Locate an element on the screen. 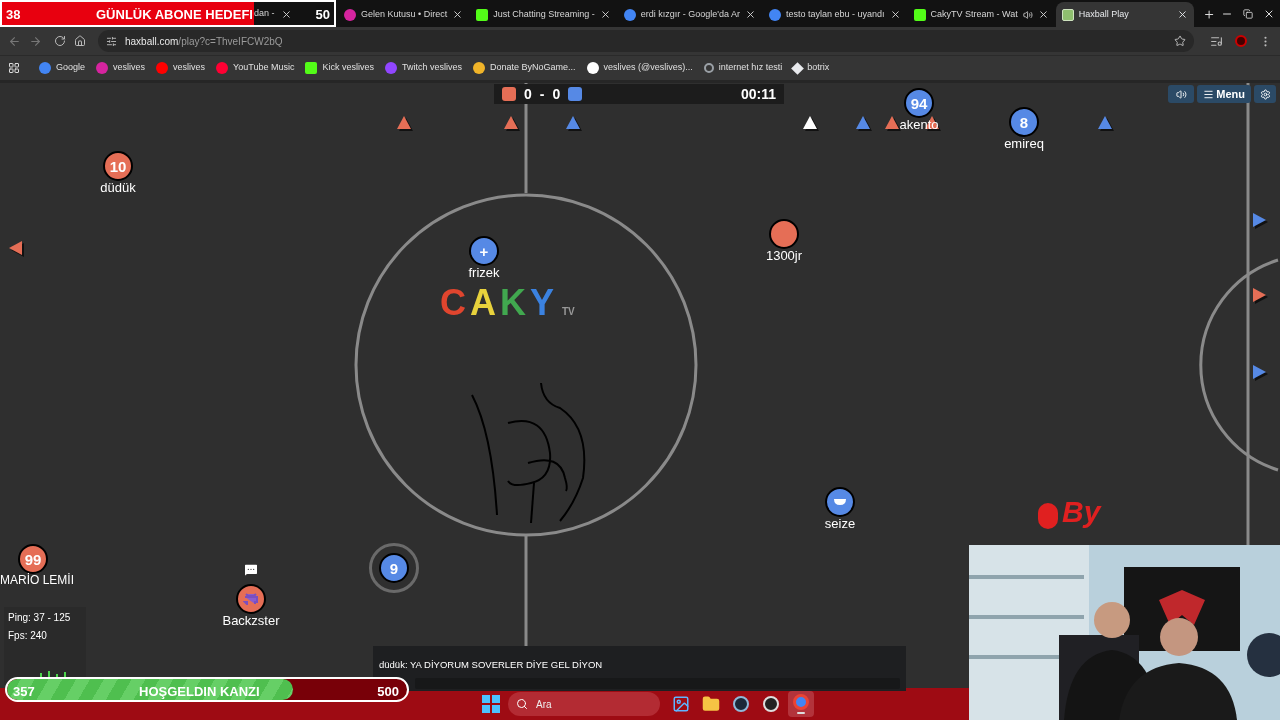 Image resolution: width=1280 pixels, height=720 pixels. bookmark-item: Twitch veslives is located at coordinates (423, 68).